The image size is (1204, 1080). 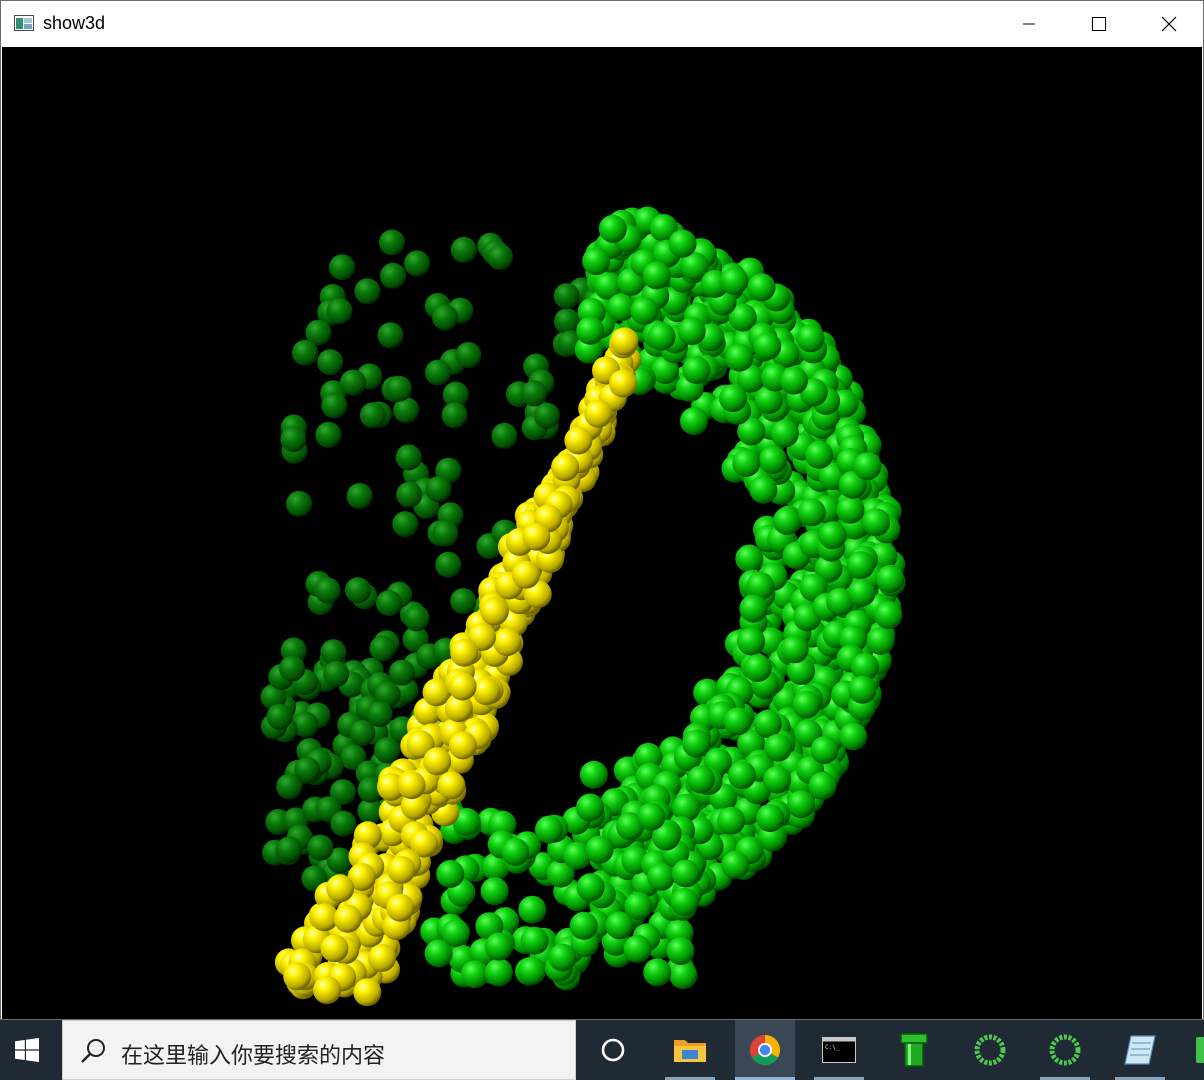 I want to click on start-button, so click(x=27, y=1050).